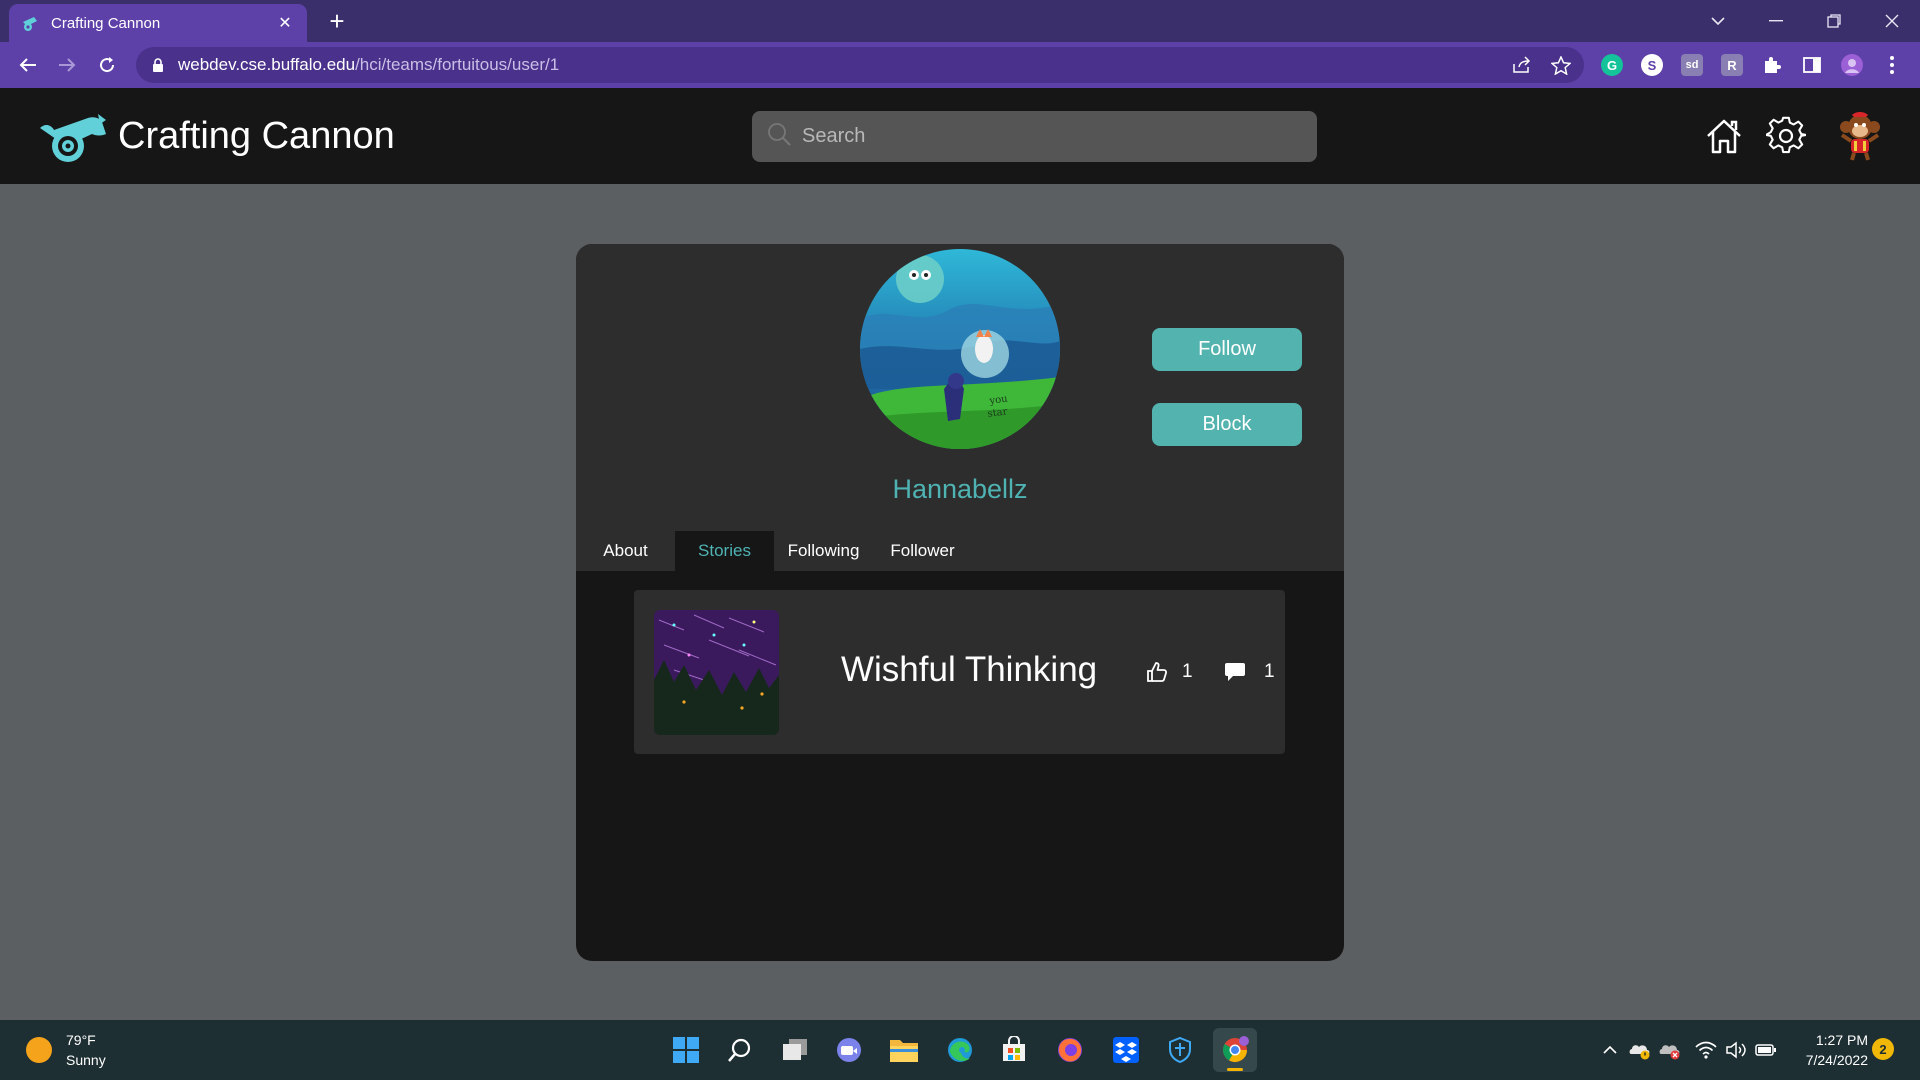 The image size is (1920, 1080). What do you see at coordinates (256, 136) in the screenshot?
I see `site-brand-title: Crafting Cannon` at bounding box center [256, 136].